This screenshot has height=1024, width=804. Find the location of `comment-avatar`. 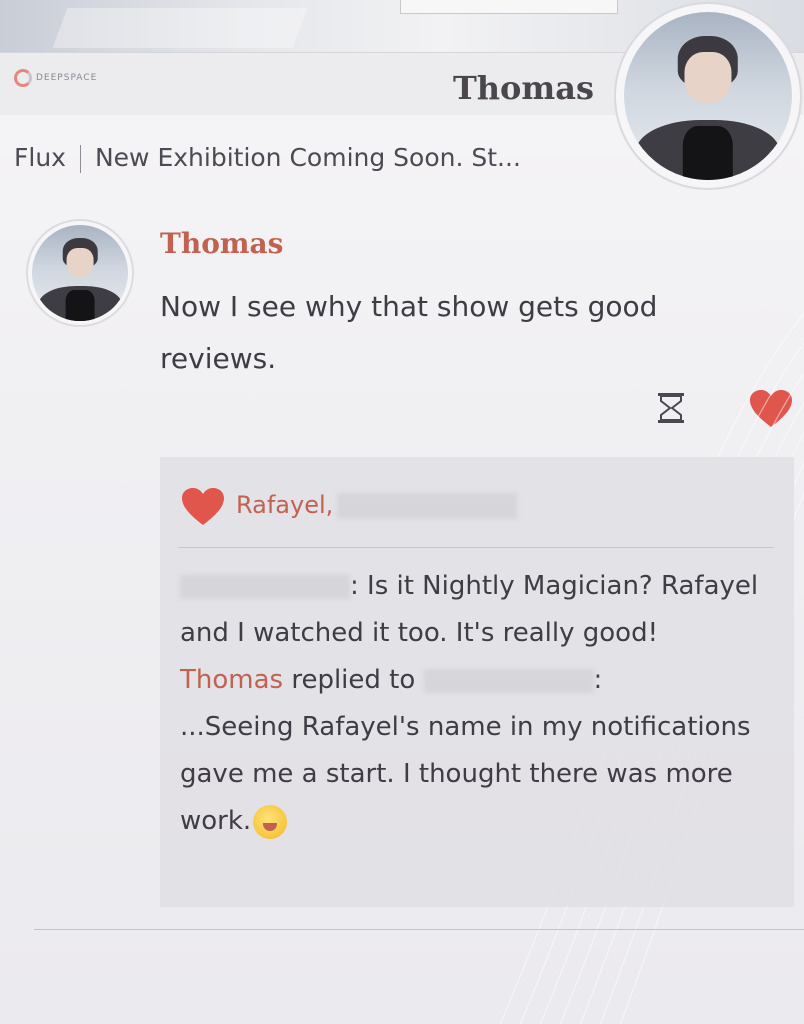

comment-avatar is located at coordinates (80, 273).